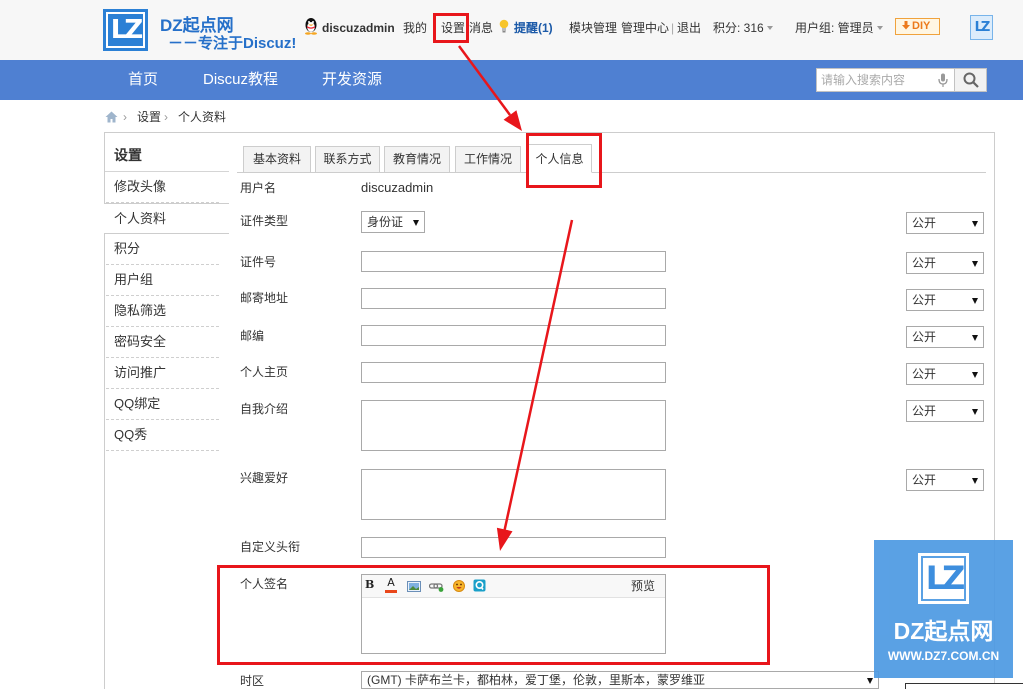 The width and height of the screenshot is (1023, 689). Describe the element at coordinates (149, 117) in the screenshot. I see `breadcrumb-settings: 设置` at that location.